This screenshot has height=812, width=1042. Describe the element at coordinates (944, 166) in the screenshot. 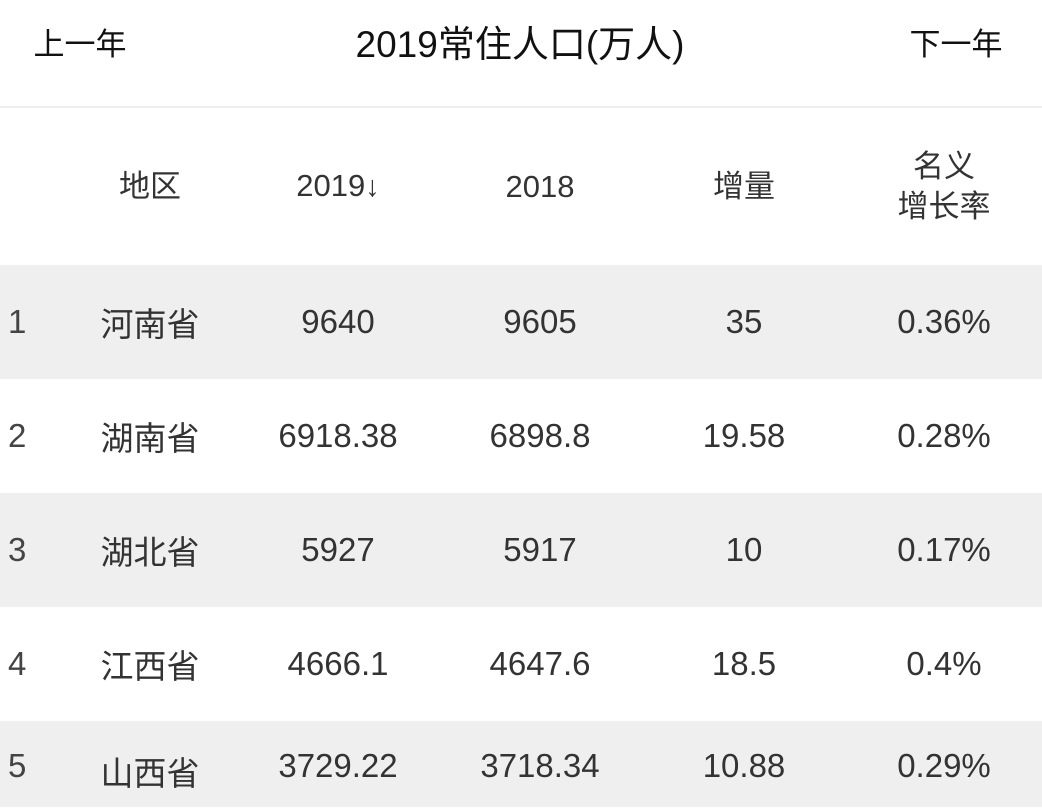

I see `column-header-growth-rate-line1: 名义` at that location.